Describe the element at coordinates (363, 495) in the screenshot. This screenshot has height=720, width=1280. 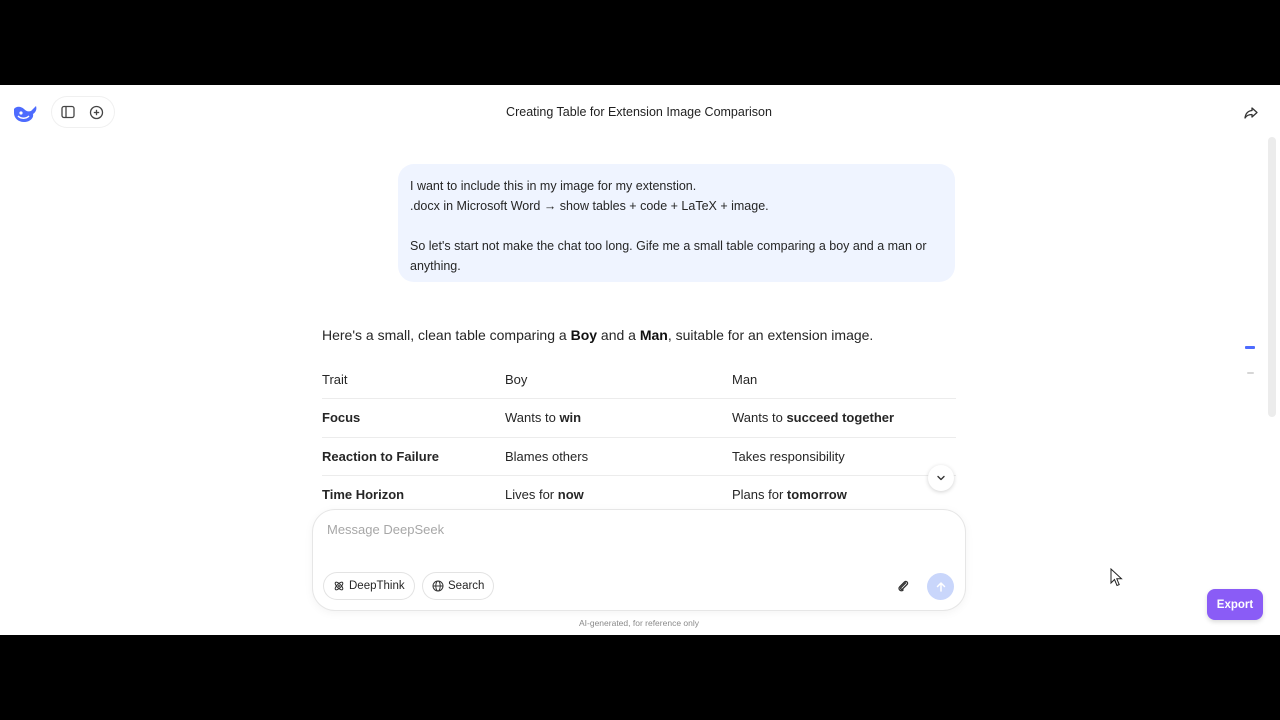
I see `trait-cell: Time Horizon` at that location.